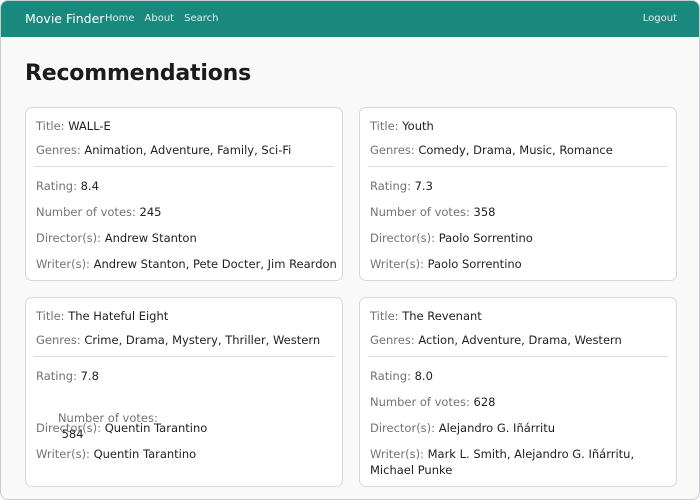 This screenshot has width=700, height=500. Describe the element at coordinates (497, 428) in the screenshot. I see `movie-directors: Alejandro G. Iñárritu` at that location.